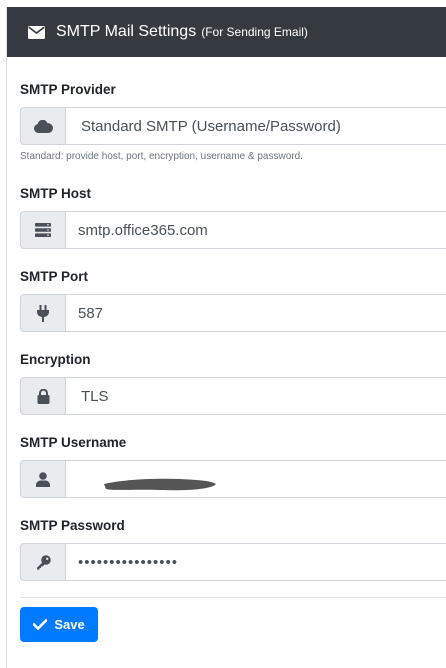  I want to click on provider-input-group: Standard SMTP (Username/Password), so click(233, 126).